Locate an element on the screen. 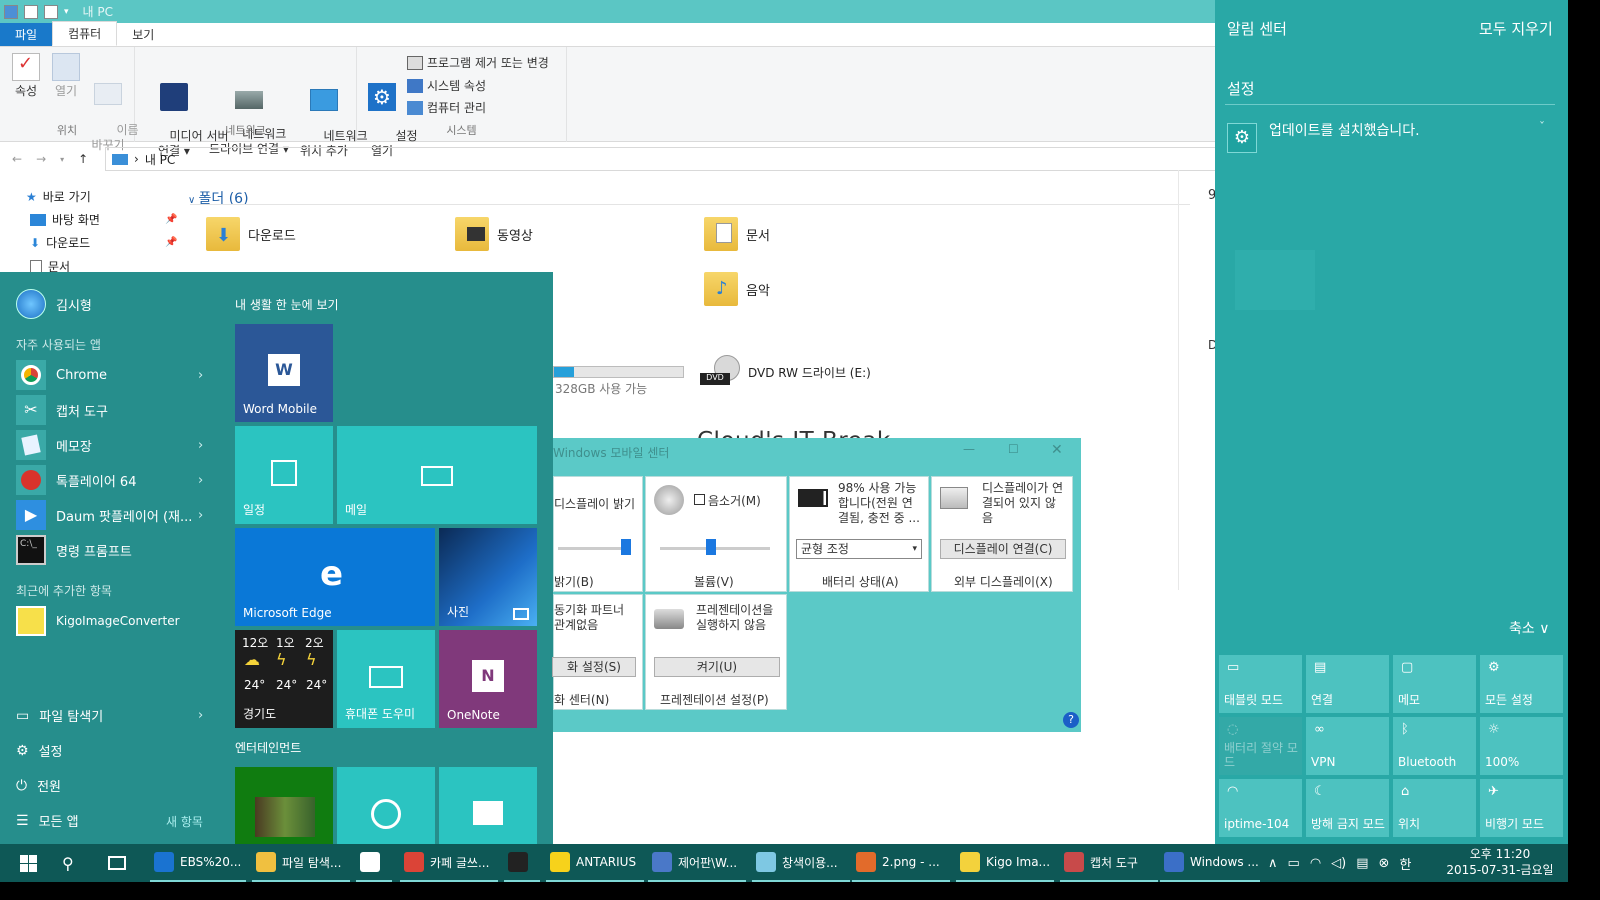 This screenshot has height=900, width=1600. nav-item-desktop: 바탕 화면 📌 is located at coordinates (103, 219).